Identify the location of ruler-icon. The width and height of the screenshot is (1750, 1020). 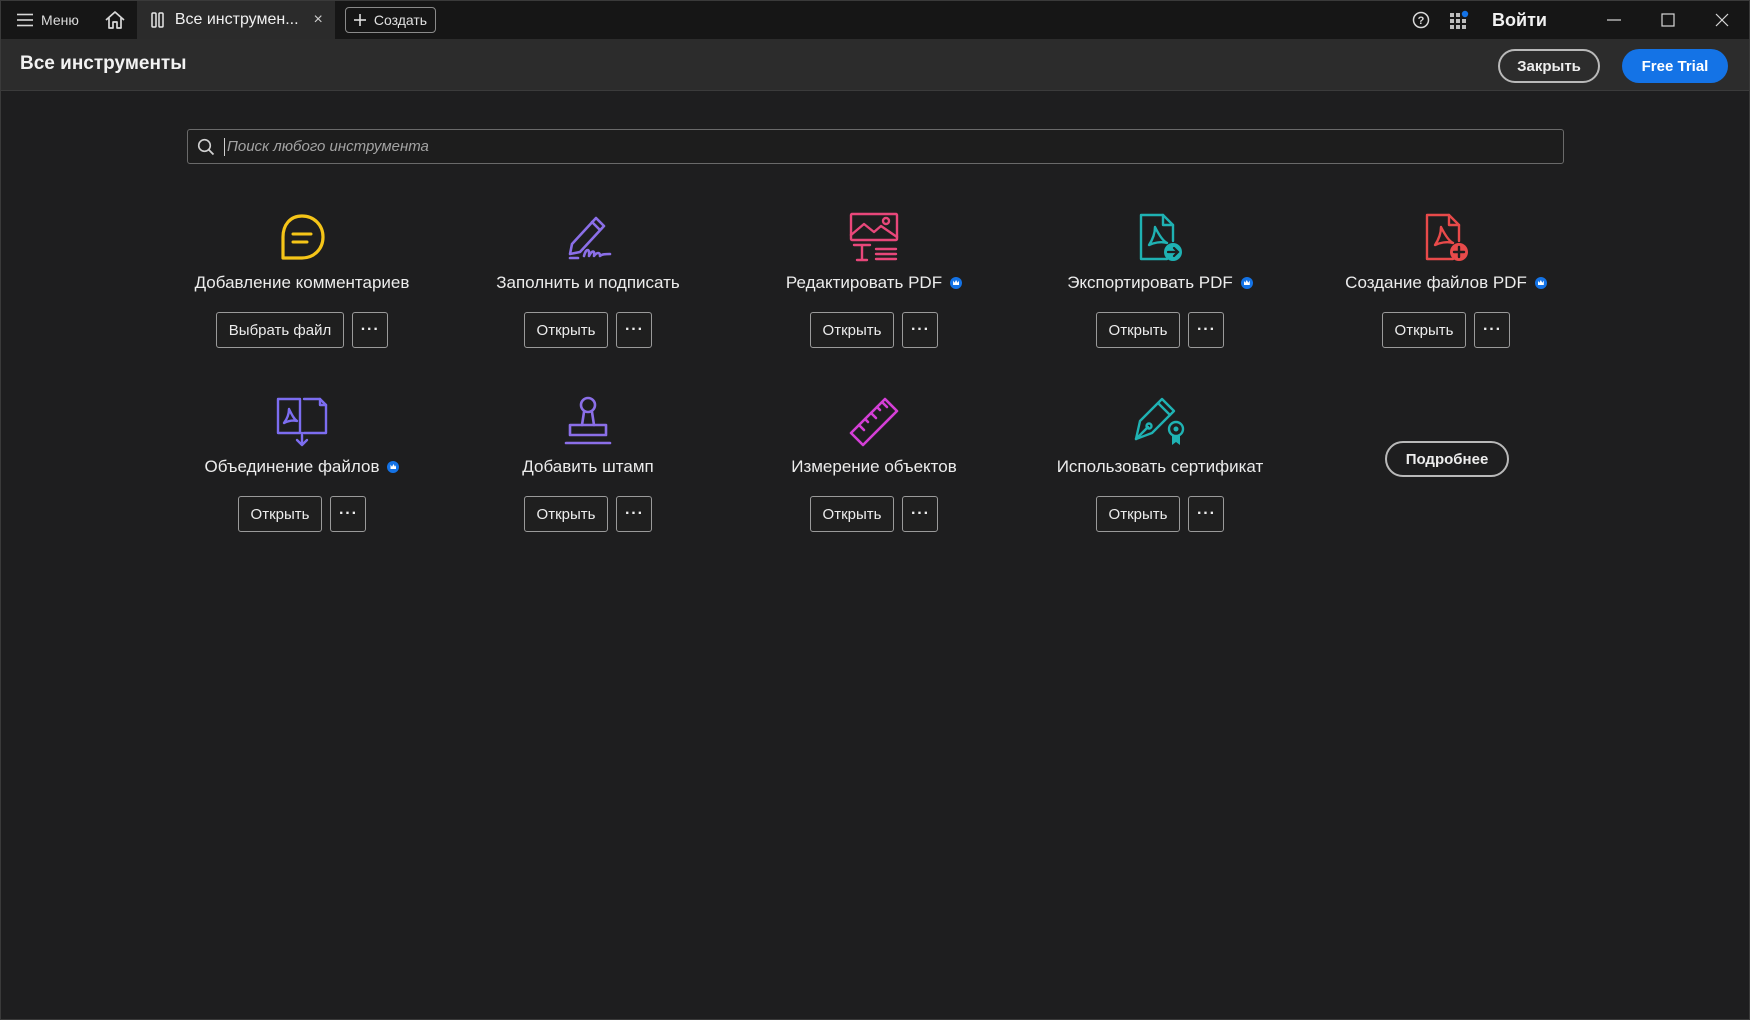
(874, 422).